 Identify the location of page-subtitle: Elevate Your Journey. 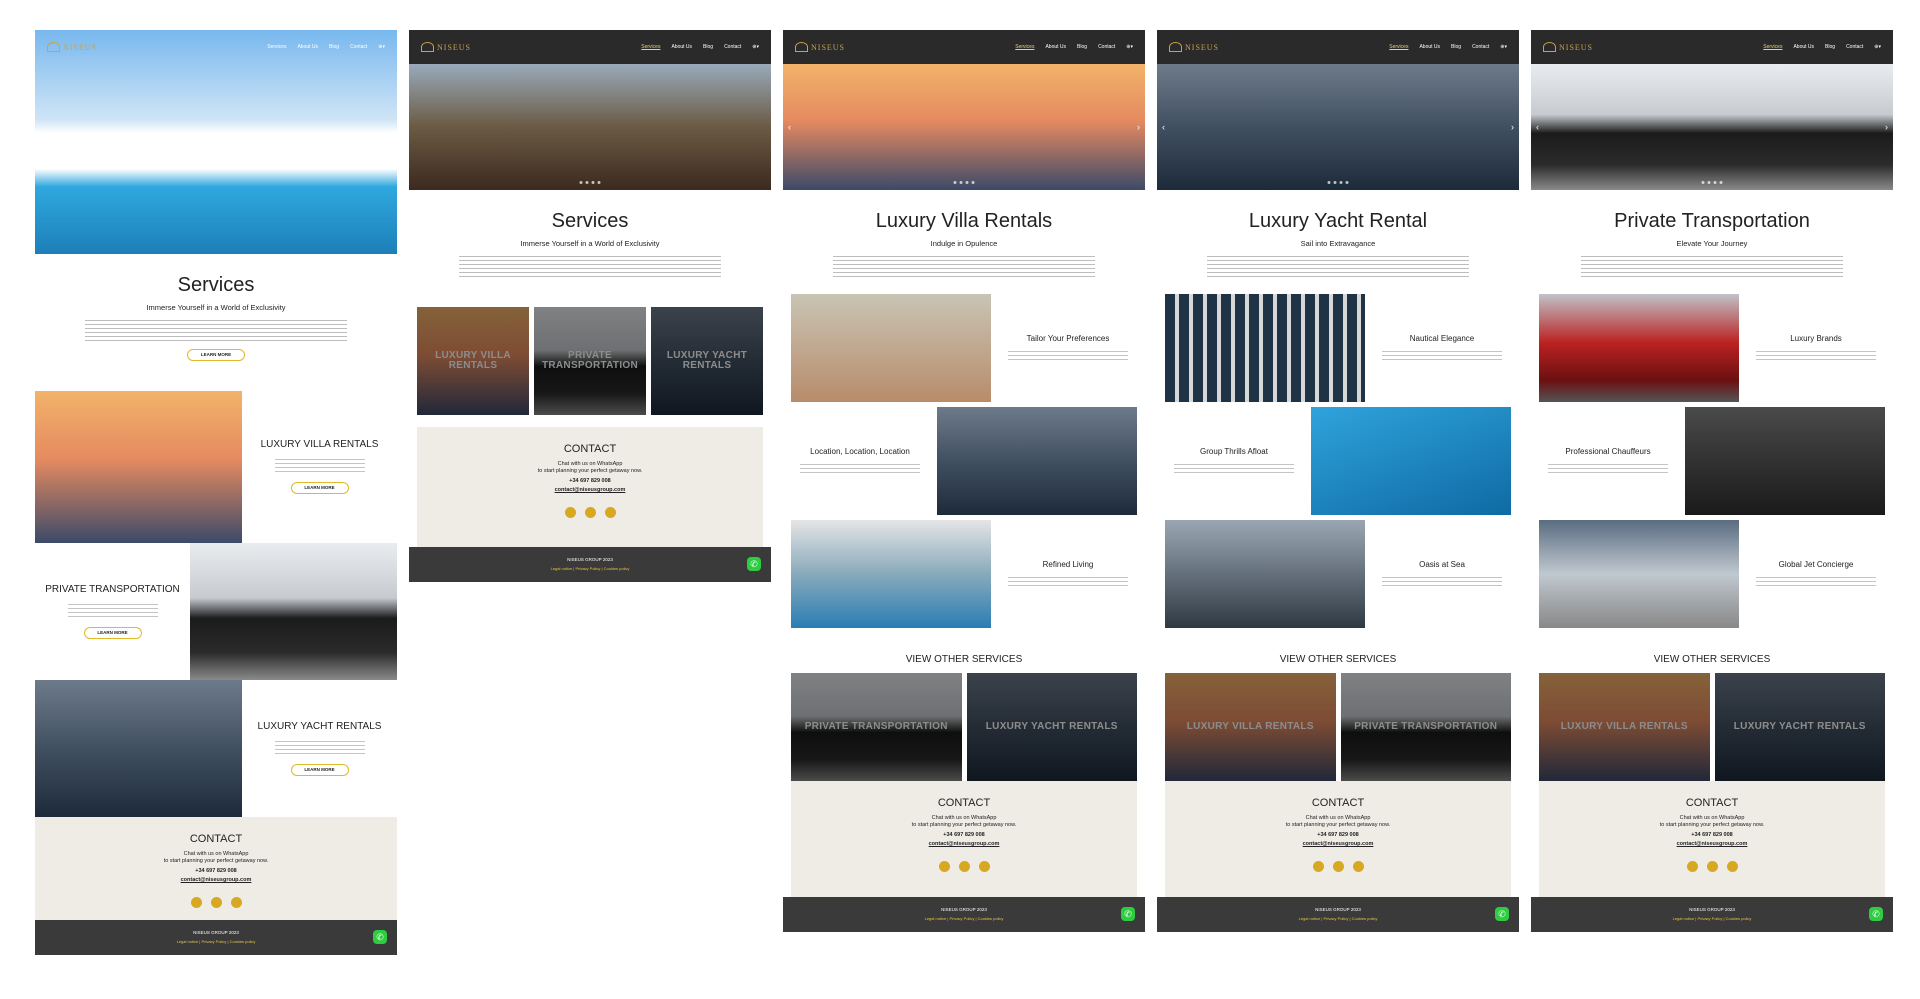
(1712, 243).